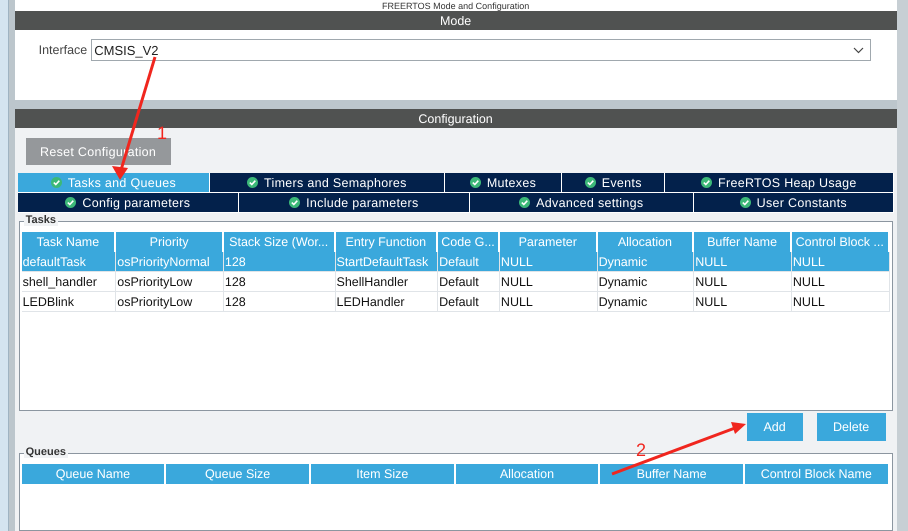 The height and width of the screenshot is (531, 908). I want to click on table-row: defaultTask osPriorityNormal 128 StartDefaultTask Default NULL Dynamic NULL NULL, so click(456, 262).